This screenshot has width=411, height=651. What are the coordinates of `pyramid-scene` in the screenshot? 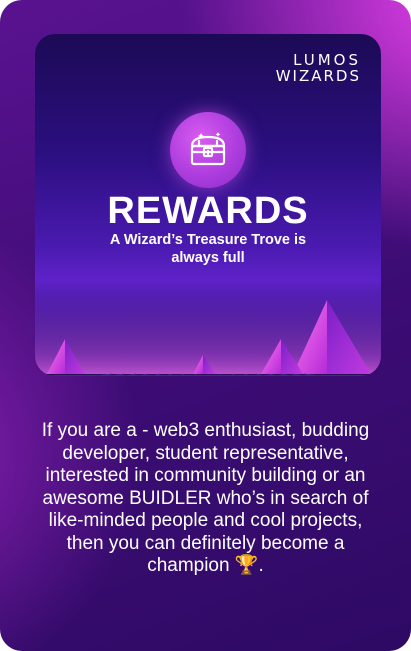 It's located at (208, 335).